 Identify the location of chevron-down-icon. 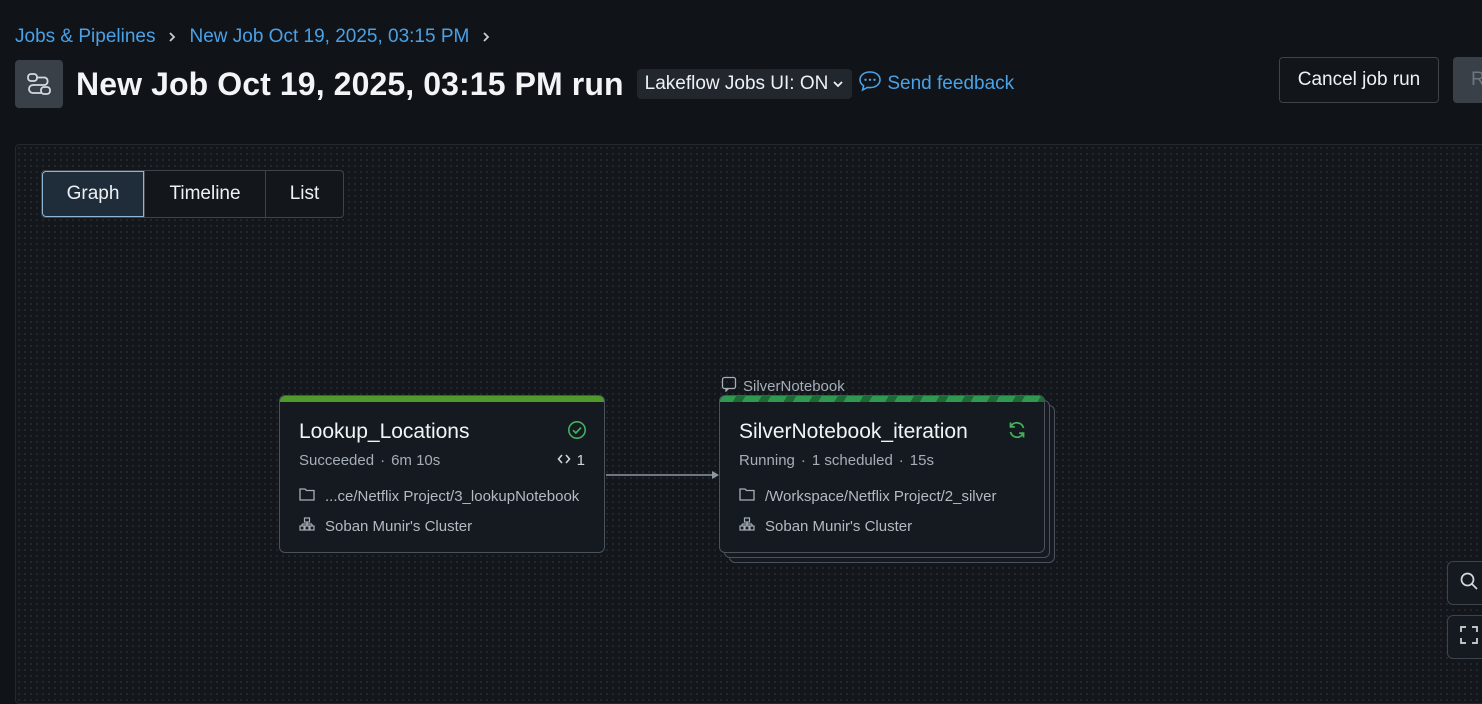
(838, 84).